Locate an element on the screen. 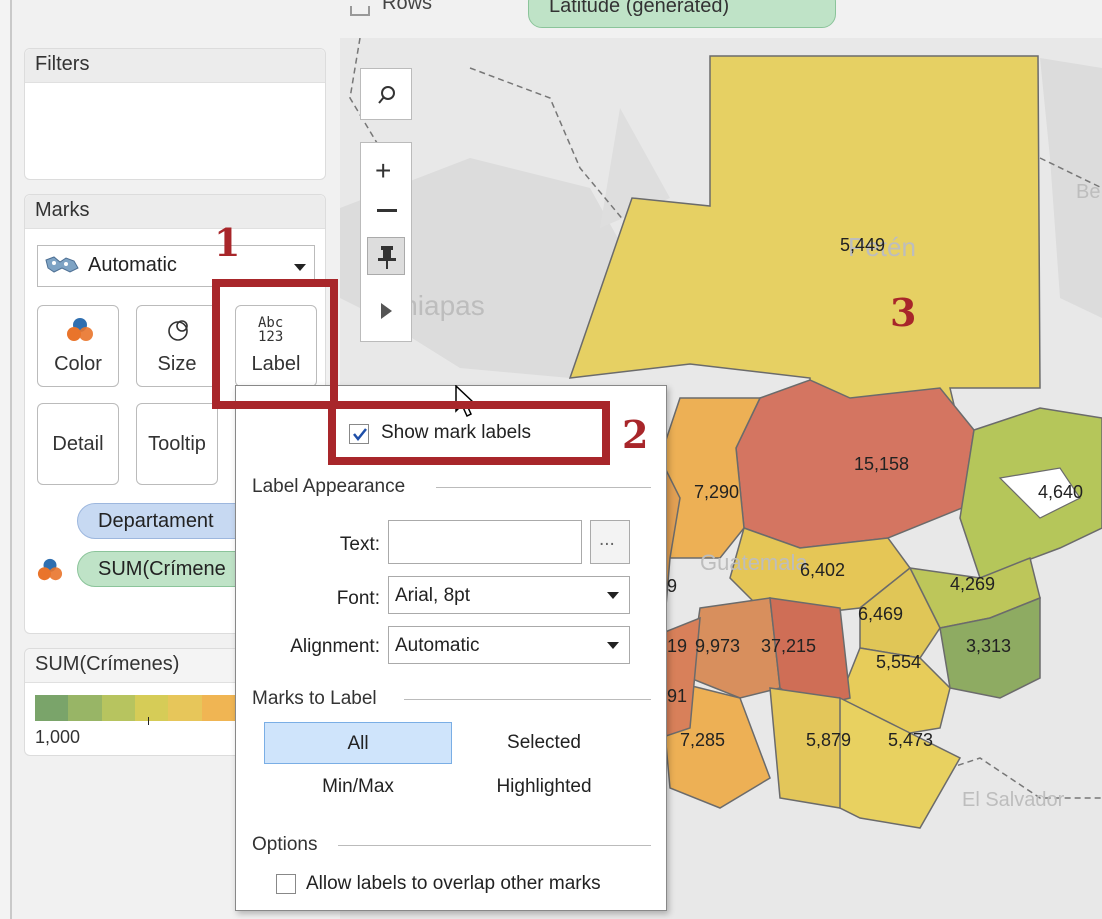  size-card-label: Size is located at coordinates (177, 364).